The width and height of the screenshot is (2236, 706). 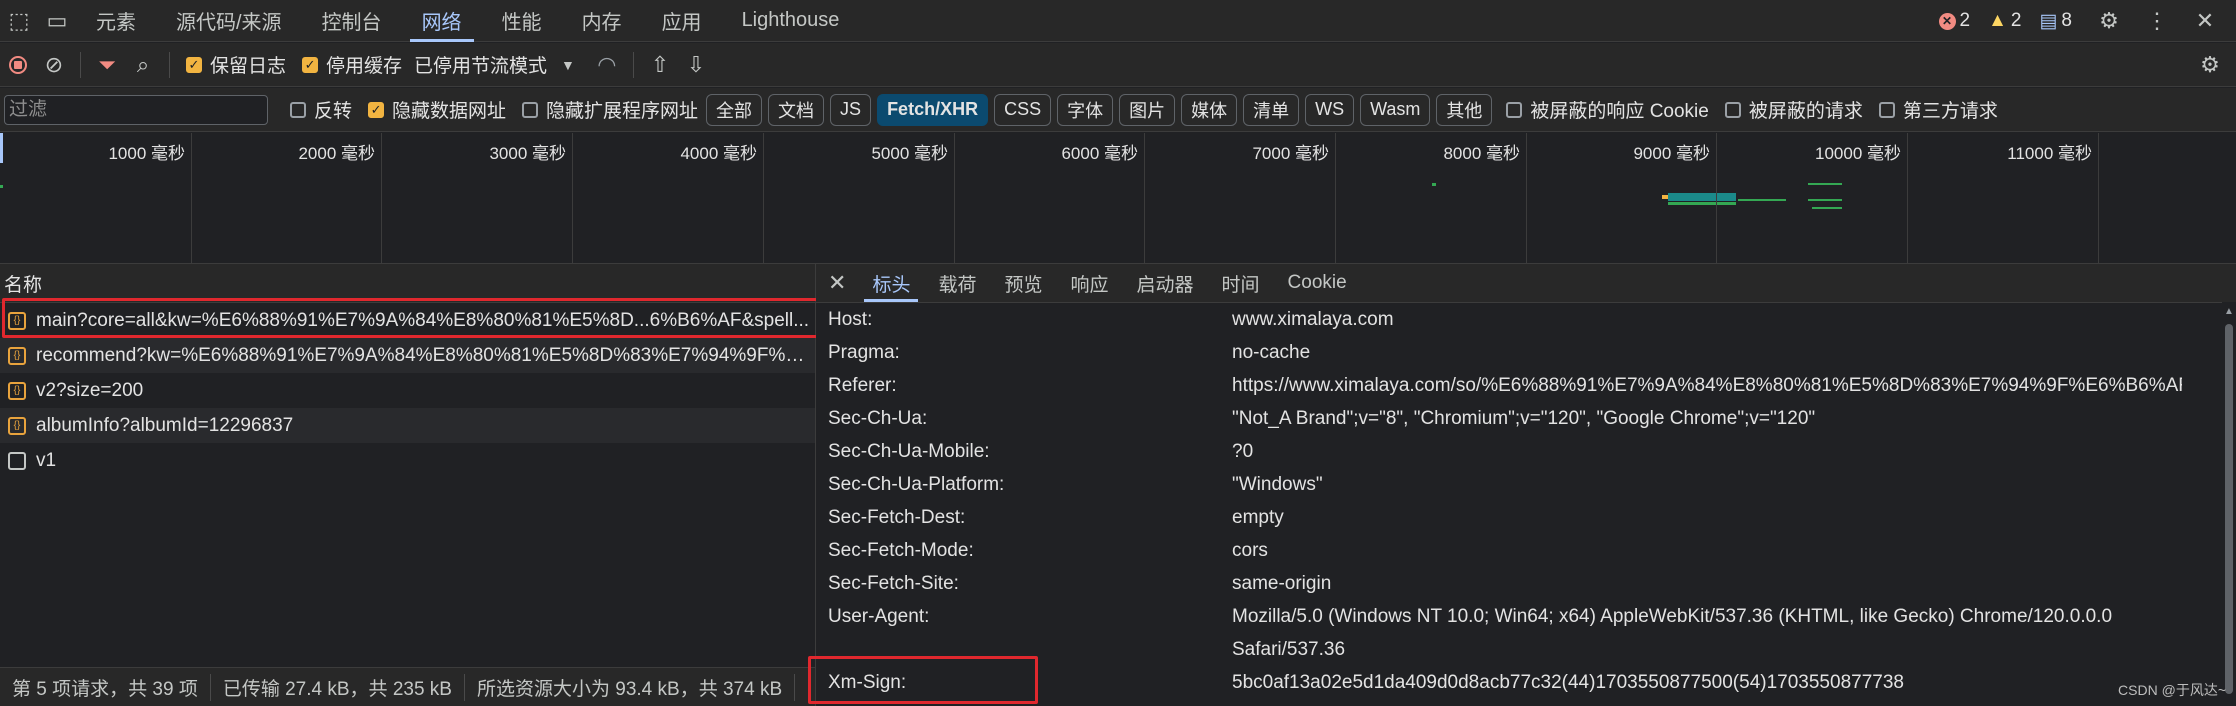 I want to click on filter-chip: 清单, so click(x=1271, y=109).